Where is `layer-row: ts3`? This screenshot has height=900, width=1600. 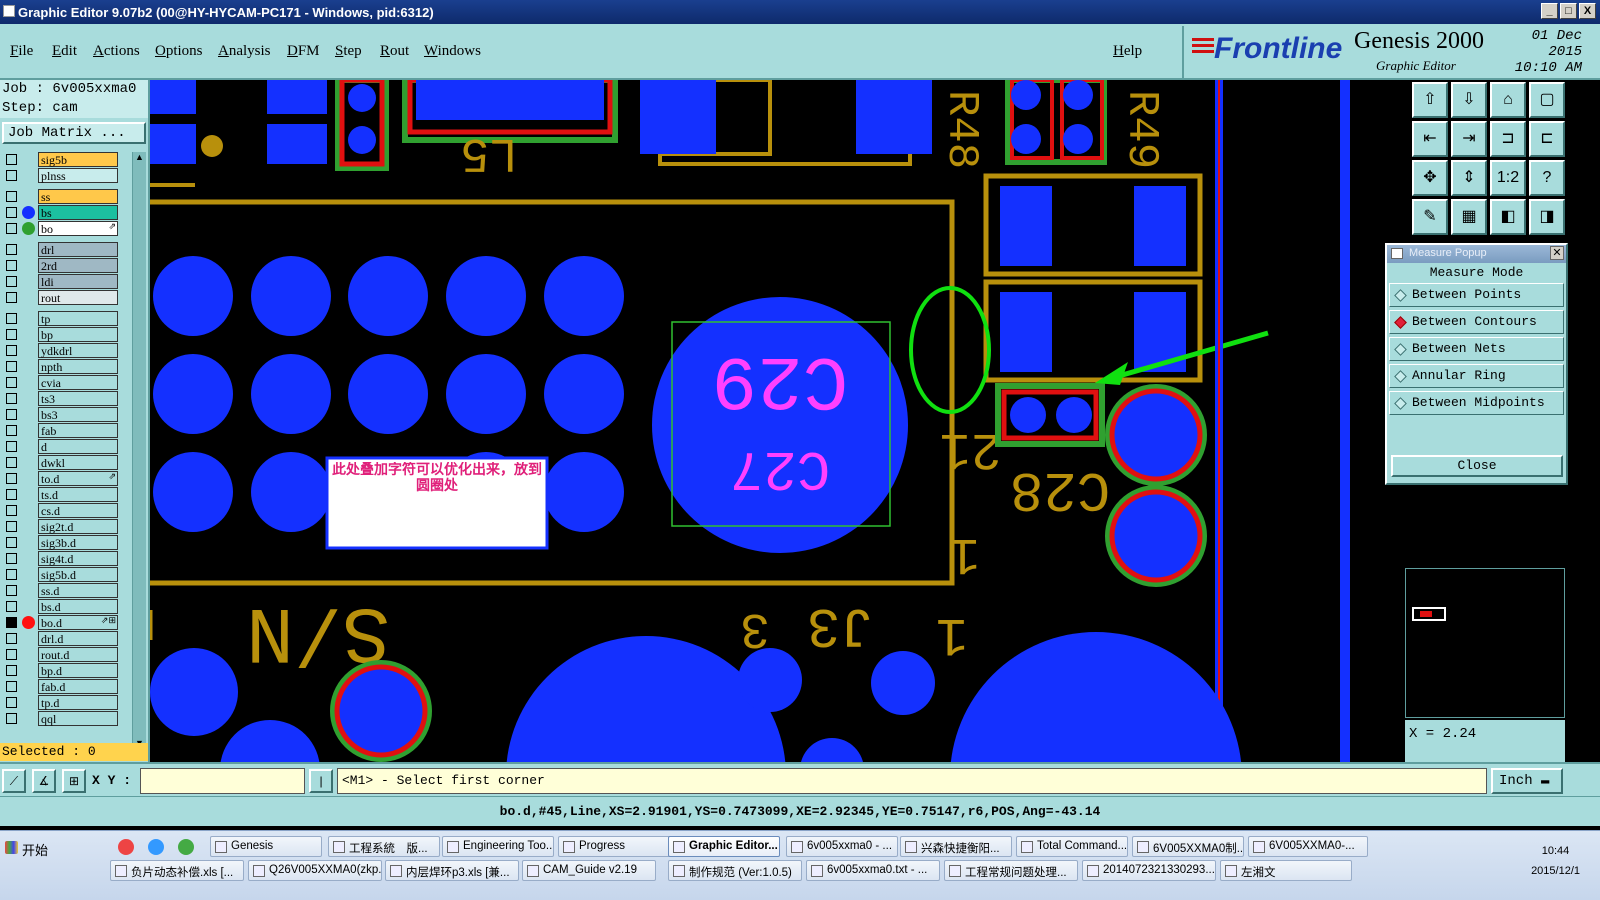 layer-row: ts3 is located at coordinates (61, 398).